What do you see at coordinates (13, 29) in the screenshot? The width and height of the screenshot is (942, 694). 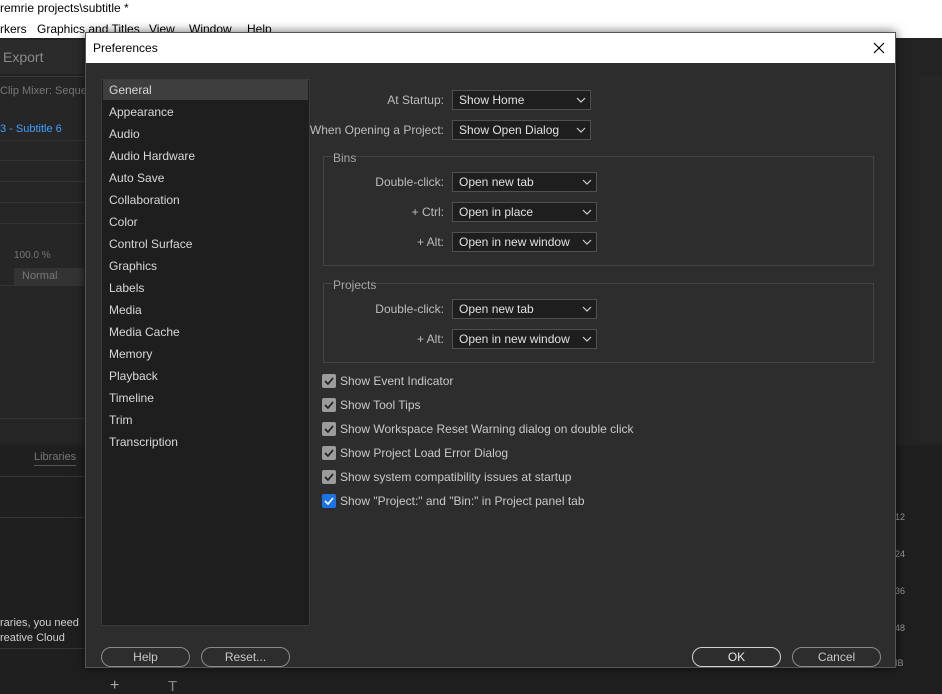 I see `menu-markers: rkers` at bounding box center [13, 29].